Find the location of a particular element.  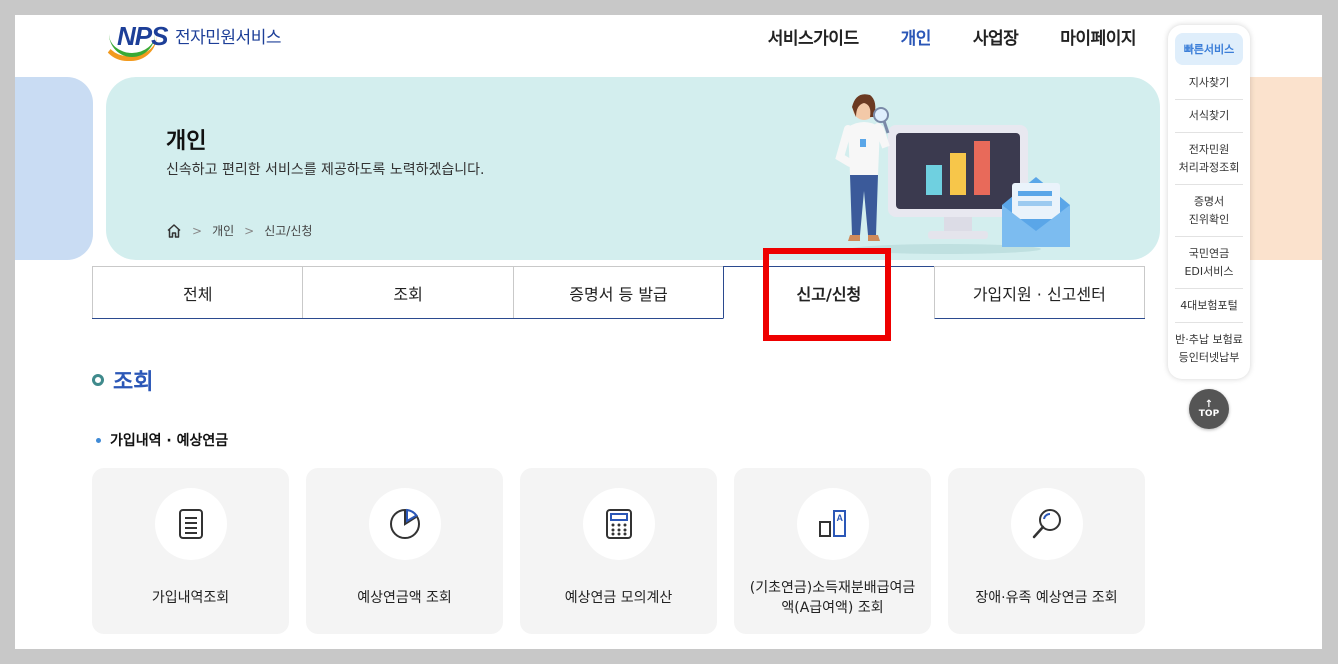

quick-item-label: 등인터넷납부 is located at coordinates (1209, 357).